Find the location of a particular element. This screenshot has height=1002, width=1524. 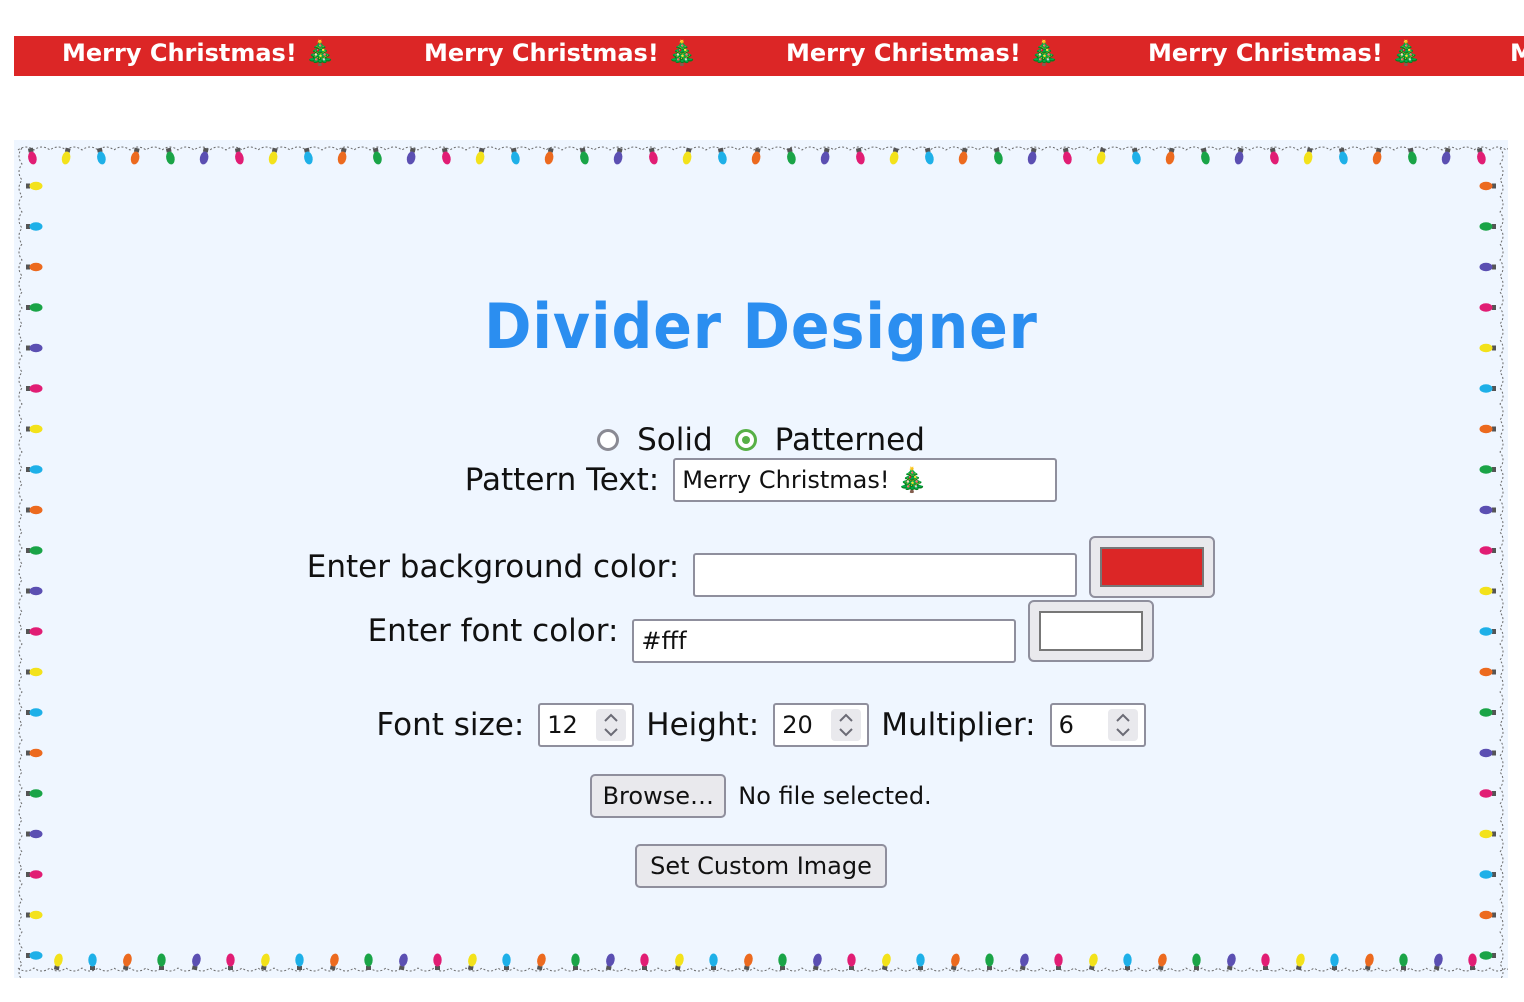

radio-solid is located at coordinates (608, 440).